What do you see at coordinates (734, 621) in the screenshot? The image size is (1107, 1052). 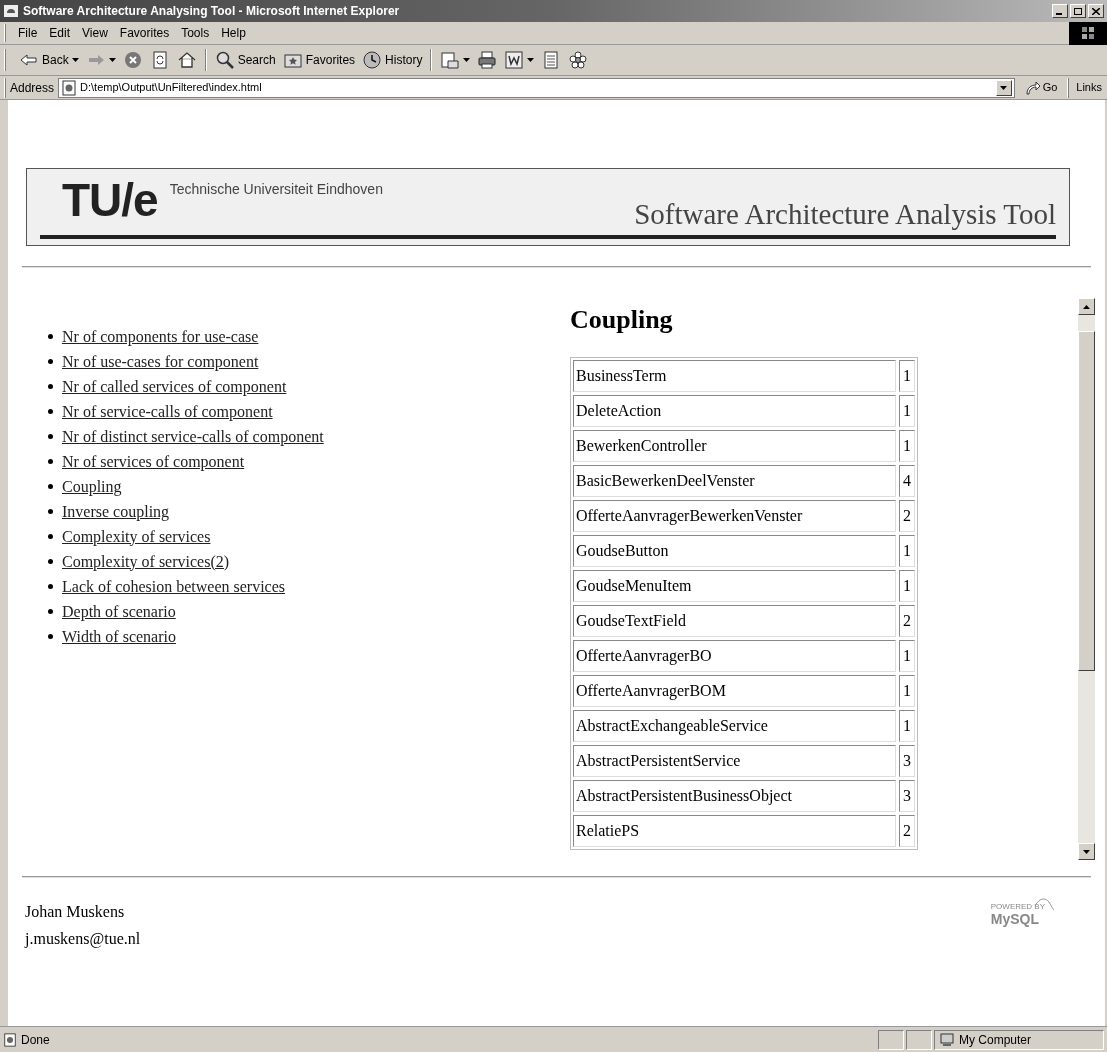 I see `table-cell: GoudseTextField` at bounding box center [734, 621].